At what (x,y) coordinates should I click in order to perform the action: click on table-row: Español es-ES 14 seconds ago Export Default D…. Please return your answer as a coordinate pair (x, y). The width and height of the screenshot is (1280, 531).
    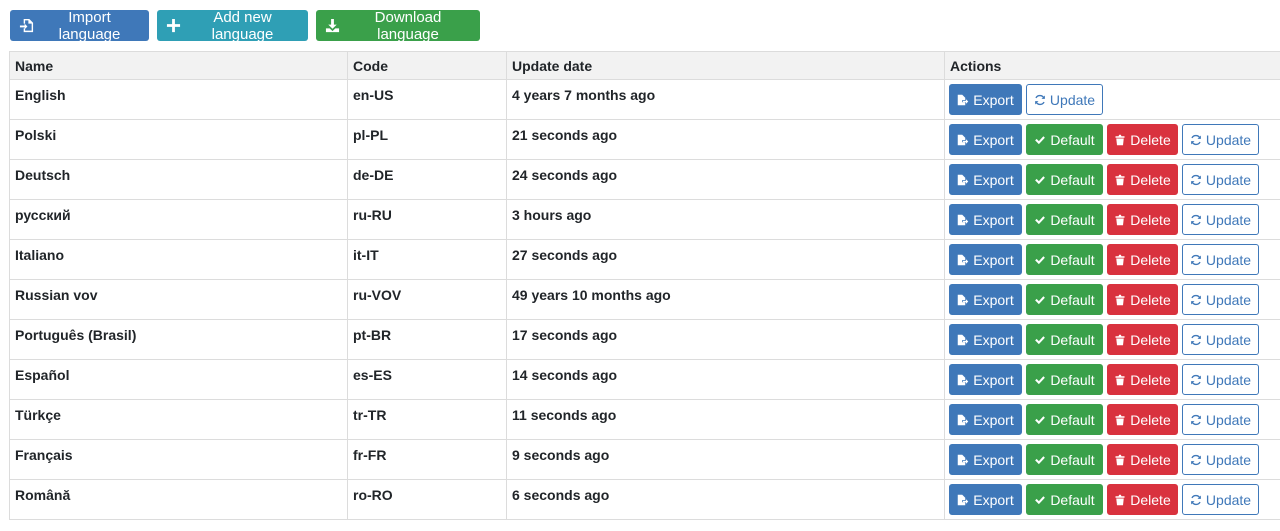
    Looking at the image, I should click on (644, 379).